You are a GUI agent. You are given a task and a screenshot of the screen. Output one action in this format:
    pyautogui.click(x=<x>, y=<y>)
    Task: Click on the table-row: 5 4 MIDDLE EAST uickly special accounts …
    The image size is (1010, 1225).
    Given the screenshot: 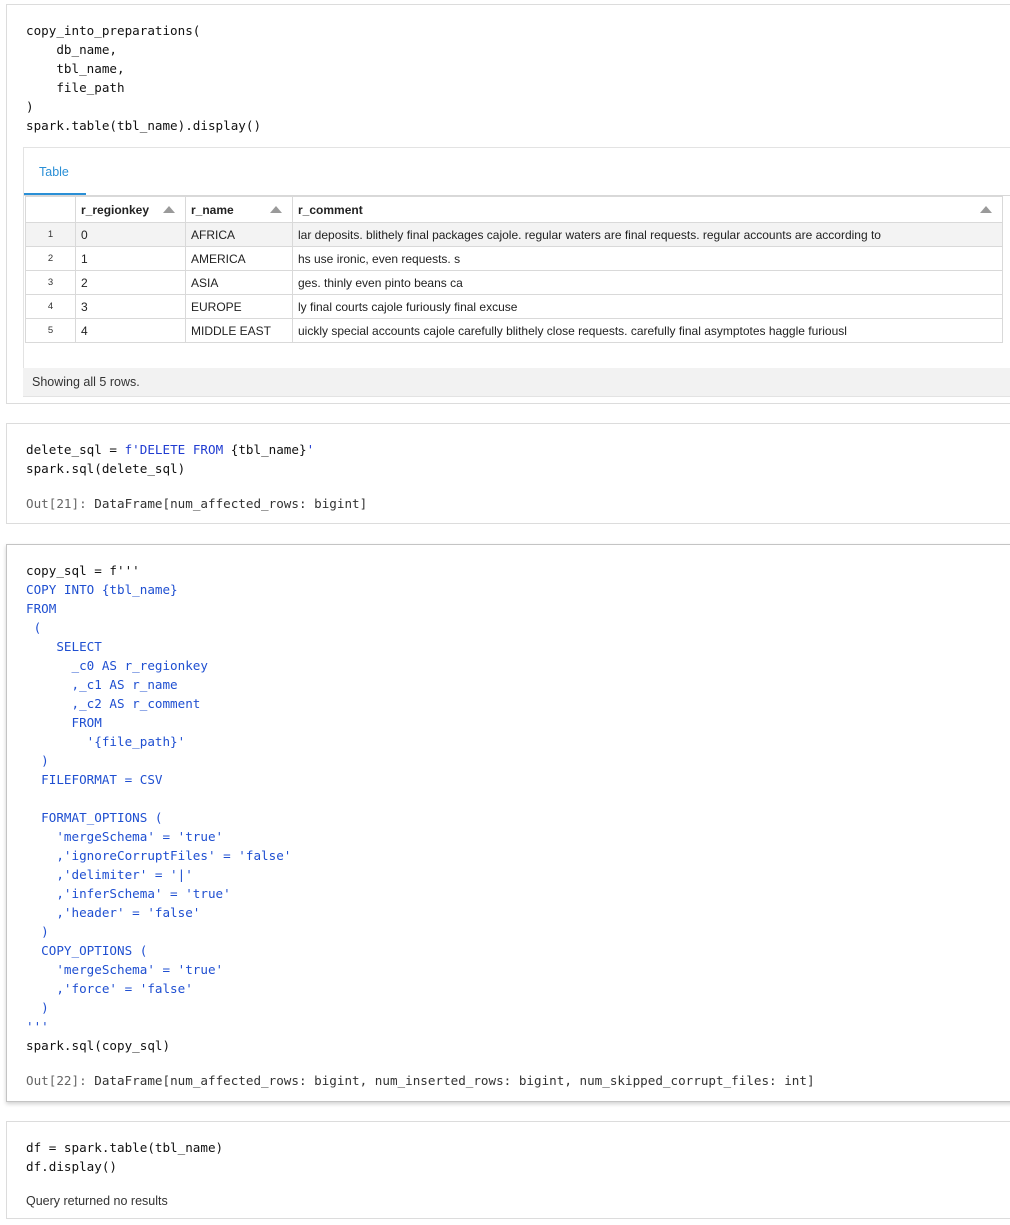 What is the action you would take?
    pyautogui.click(x=514, y=330)
    